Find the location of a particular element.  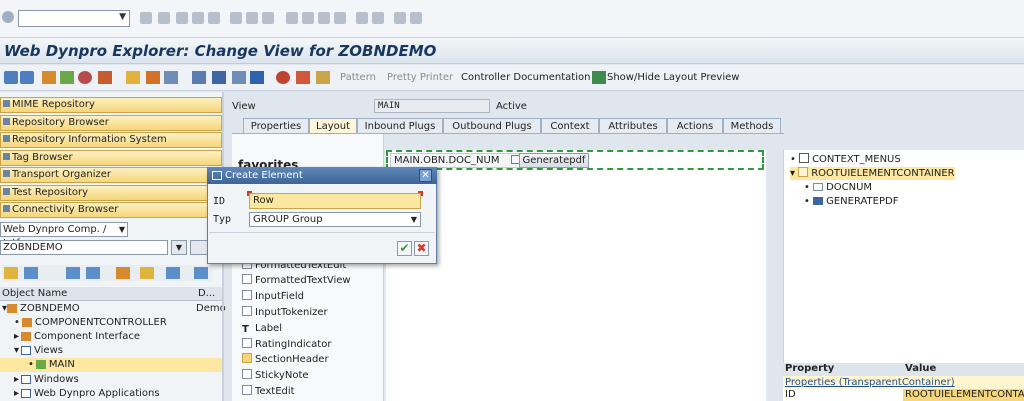

repository-browser-button: Repository Browser is located at coordinates (111, 123).